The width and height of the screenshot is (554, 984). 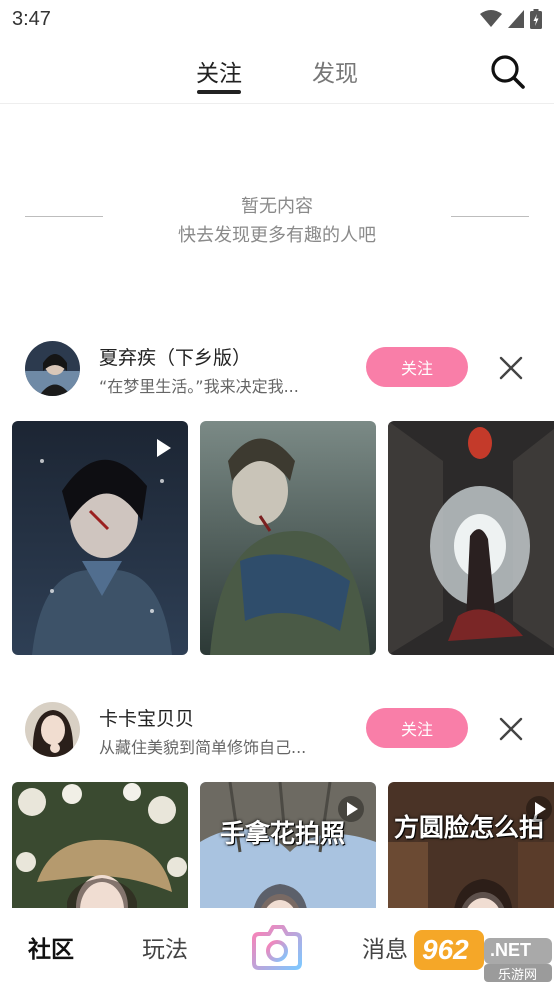 I want to click on top-nav: 关注 发现, so click(x=277, y=71).